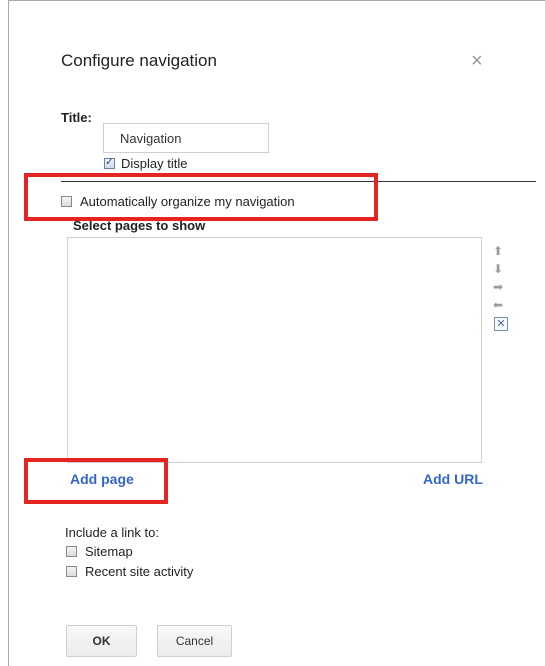 This screenshot has height=666, width=545. I want to click on indent-icon: ➡, so click(498, 287).